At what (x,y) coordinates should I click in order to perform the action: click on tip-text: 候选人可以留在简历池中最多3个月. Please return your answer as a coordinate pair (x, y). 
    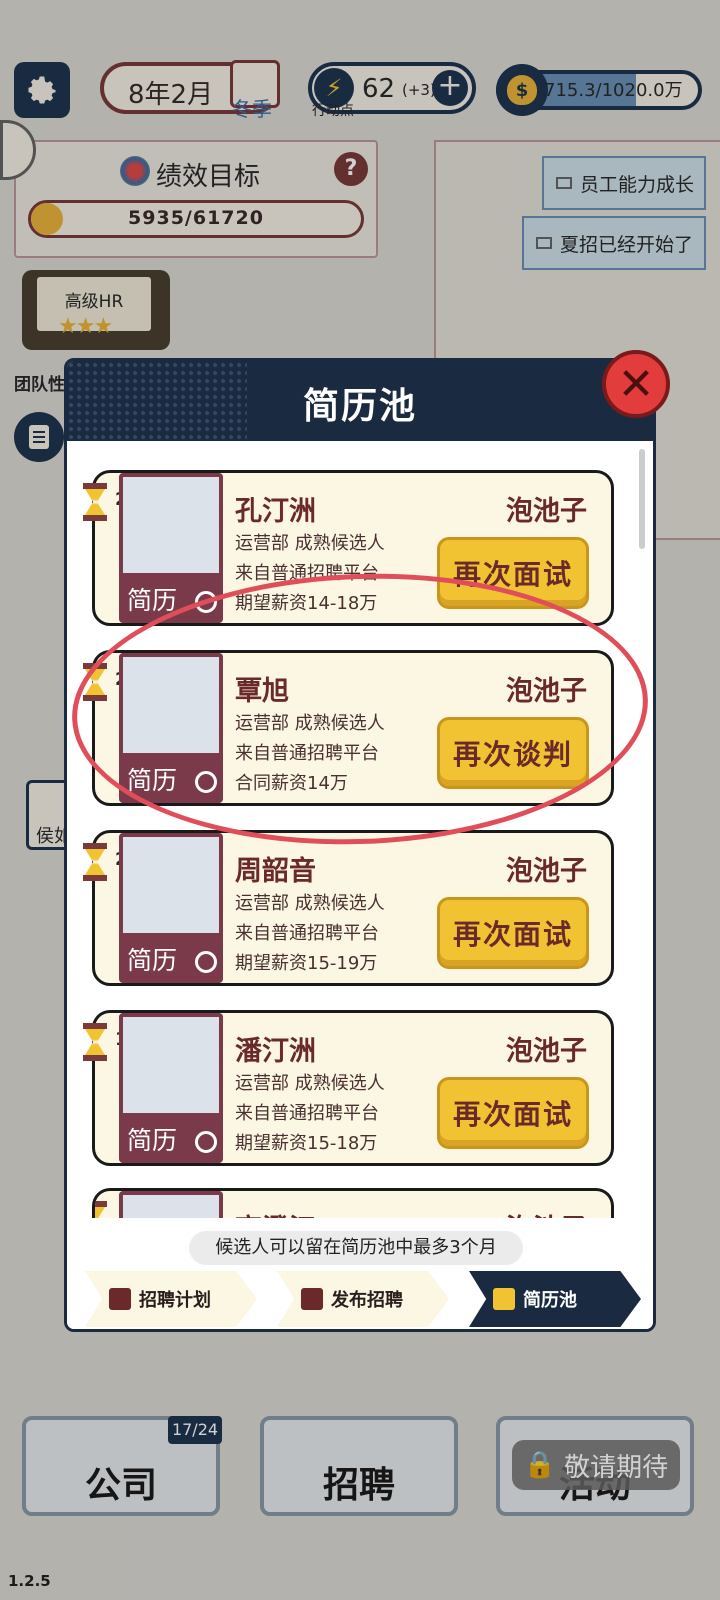
    Looking at the image, I should click on (356, 1248).